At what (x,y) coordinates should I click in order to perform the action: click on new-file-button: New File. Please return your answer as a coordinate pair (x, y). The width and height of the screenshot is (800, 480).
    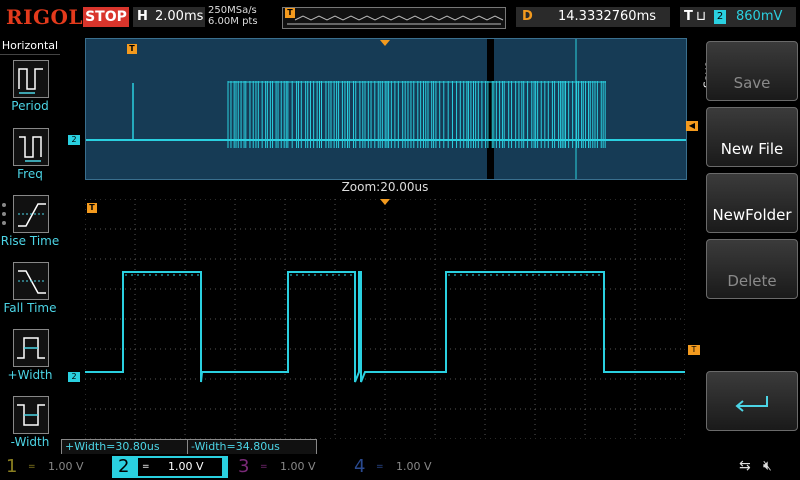
    Looking at the image, I should click on (752, 137).